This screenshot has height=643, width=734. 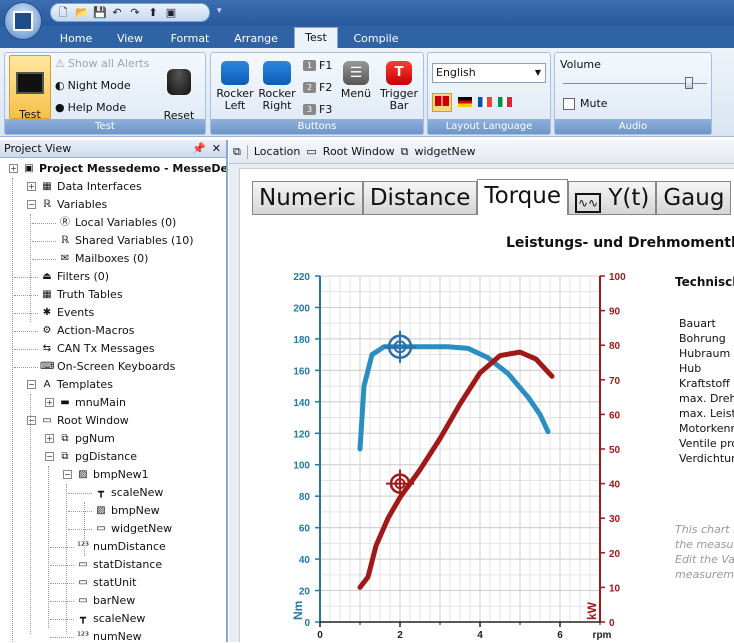 What do you see at coordinates (216, 149) in the screenshot?
I see `close-icon: ✕` at bounding box center [216, 149].